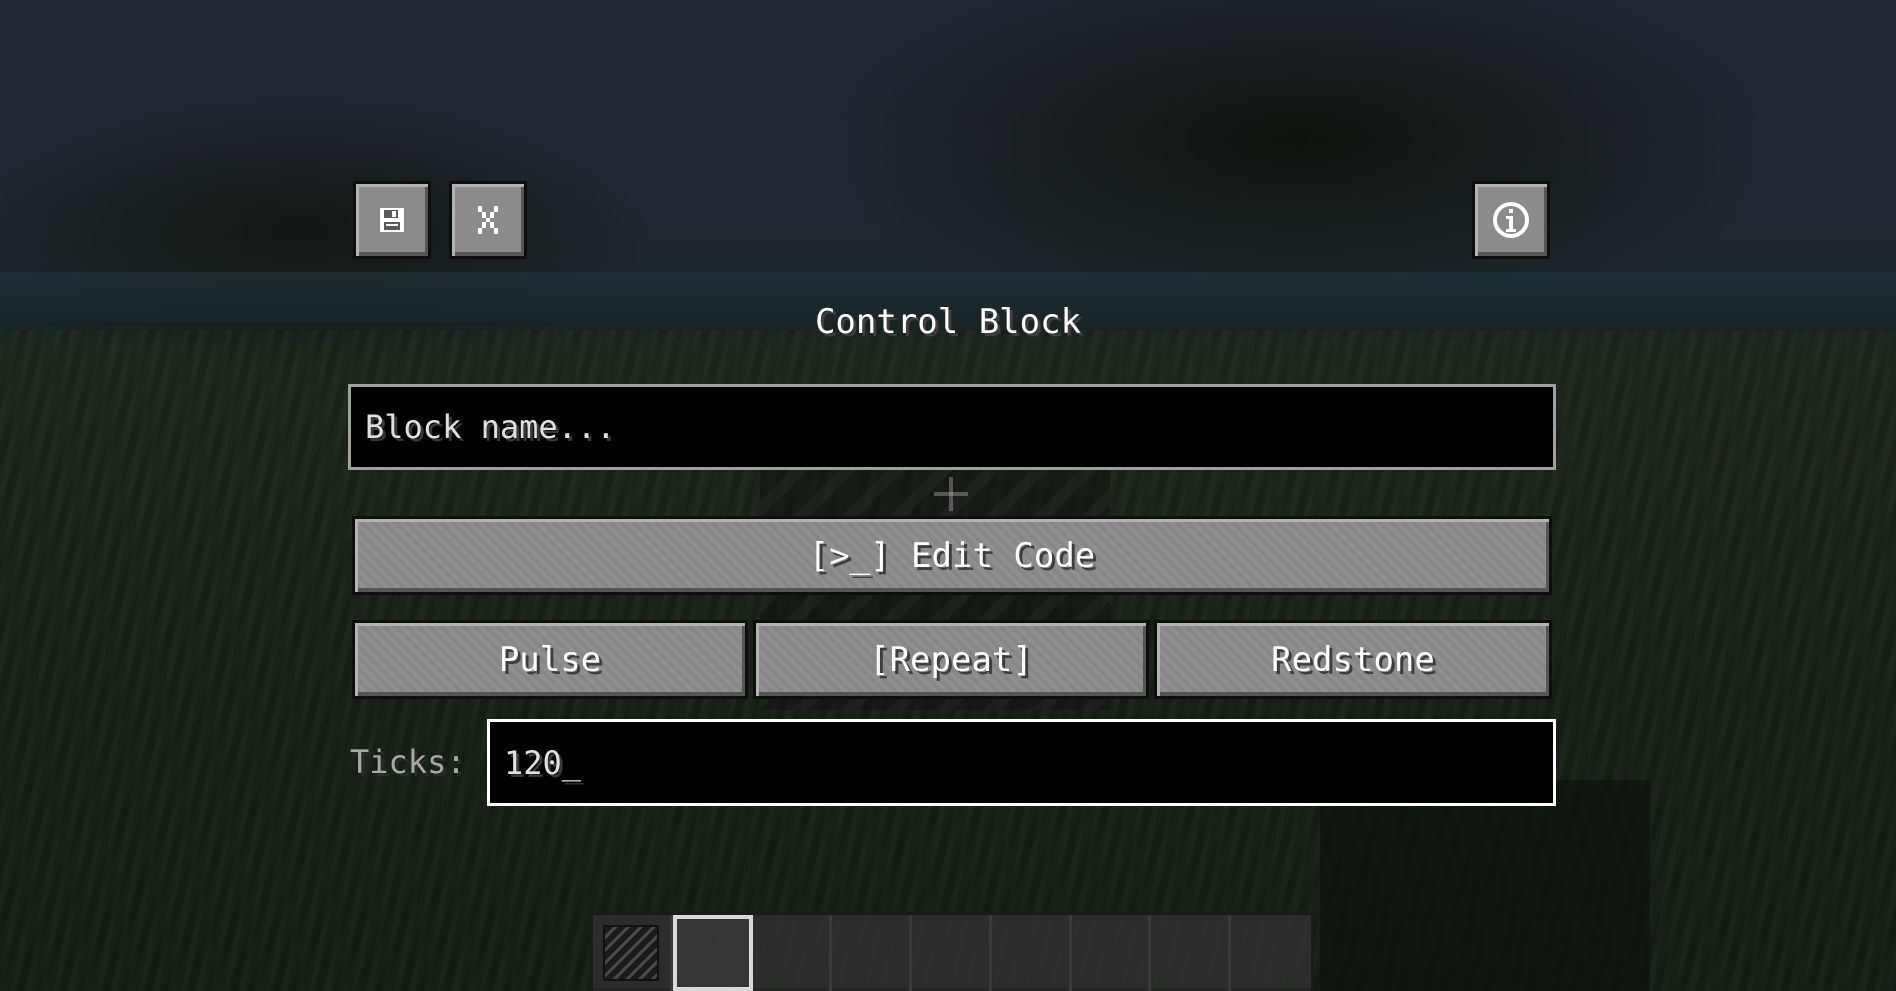 The image size is (1896, 991). I want to click on floppy-disk-icon, so click(392, 220).